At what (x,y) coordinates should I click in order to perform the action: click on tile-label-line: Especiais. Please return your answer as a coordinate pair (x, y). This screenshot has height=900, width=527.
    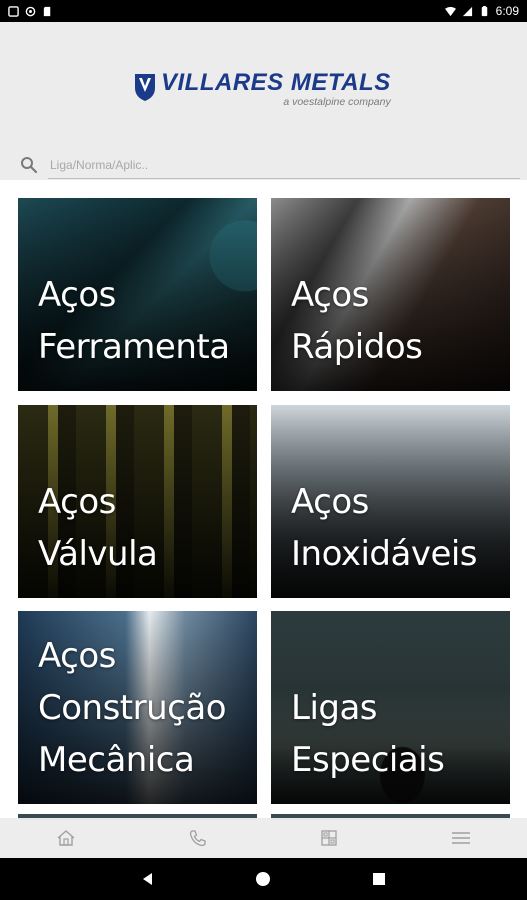
    Looking at the image, I should click on (368, 760).